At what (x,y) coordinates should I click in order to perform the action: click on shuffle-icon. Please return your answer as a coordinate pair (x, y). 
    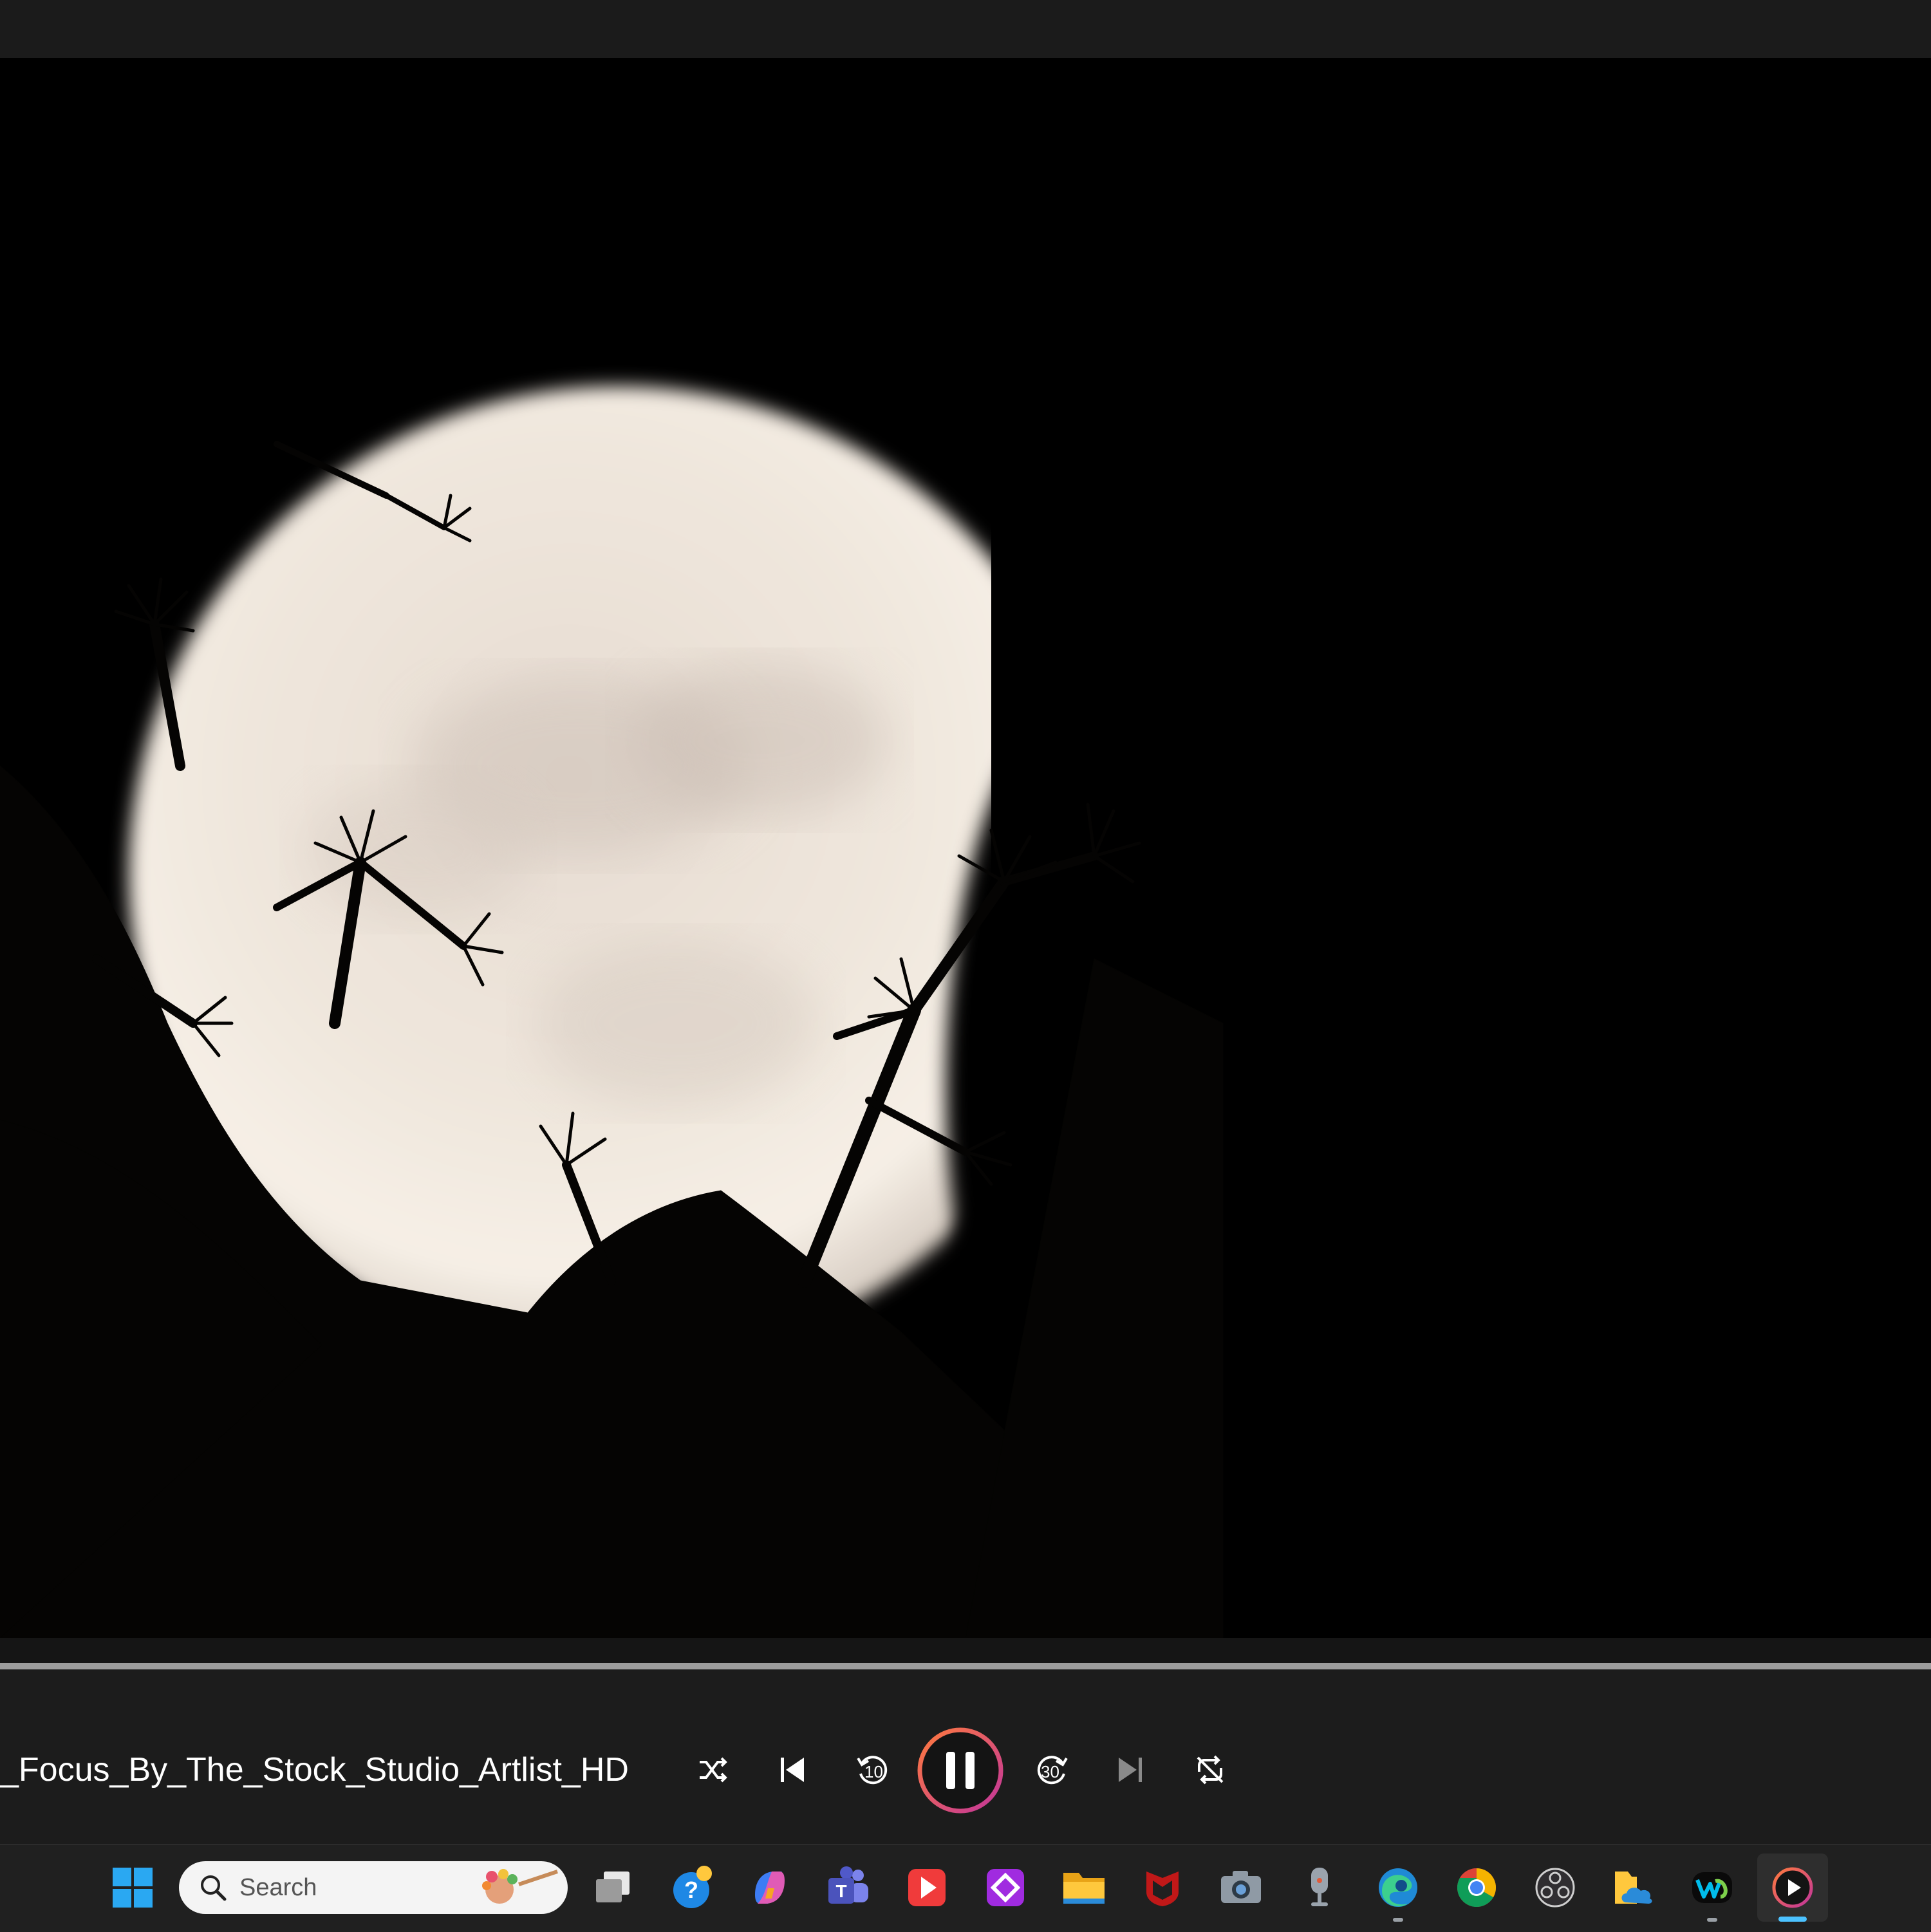
    Looking at the image, I should click on (714, 1770).